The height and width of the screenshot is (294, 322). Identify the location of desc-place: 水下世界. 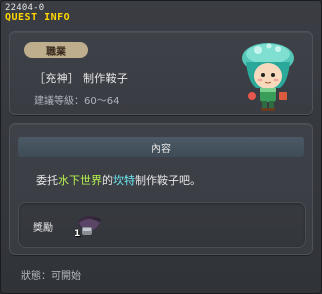
(80, 180).